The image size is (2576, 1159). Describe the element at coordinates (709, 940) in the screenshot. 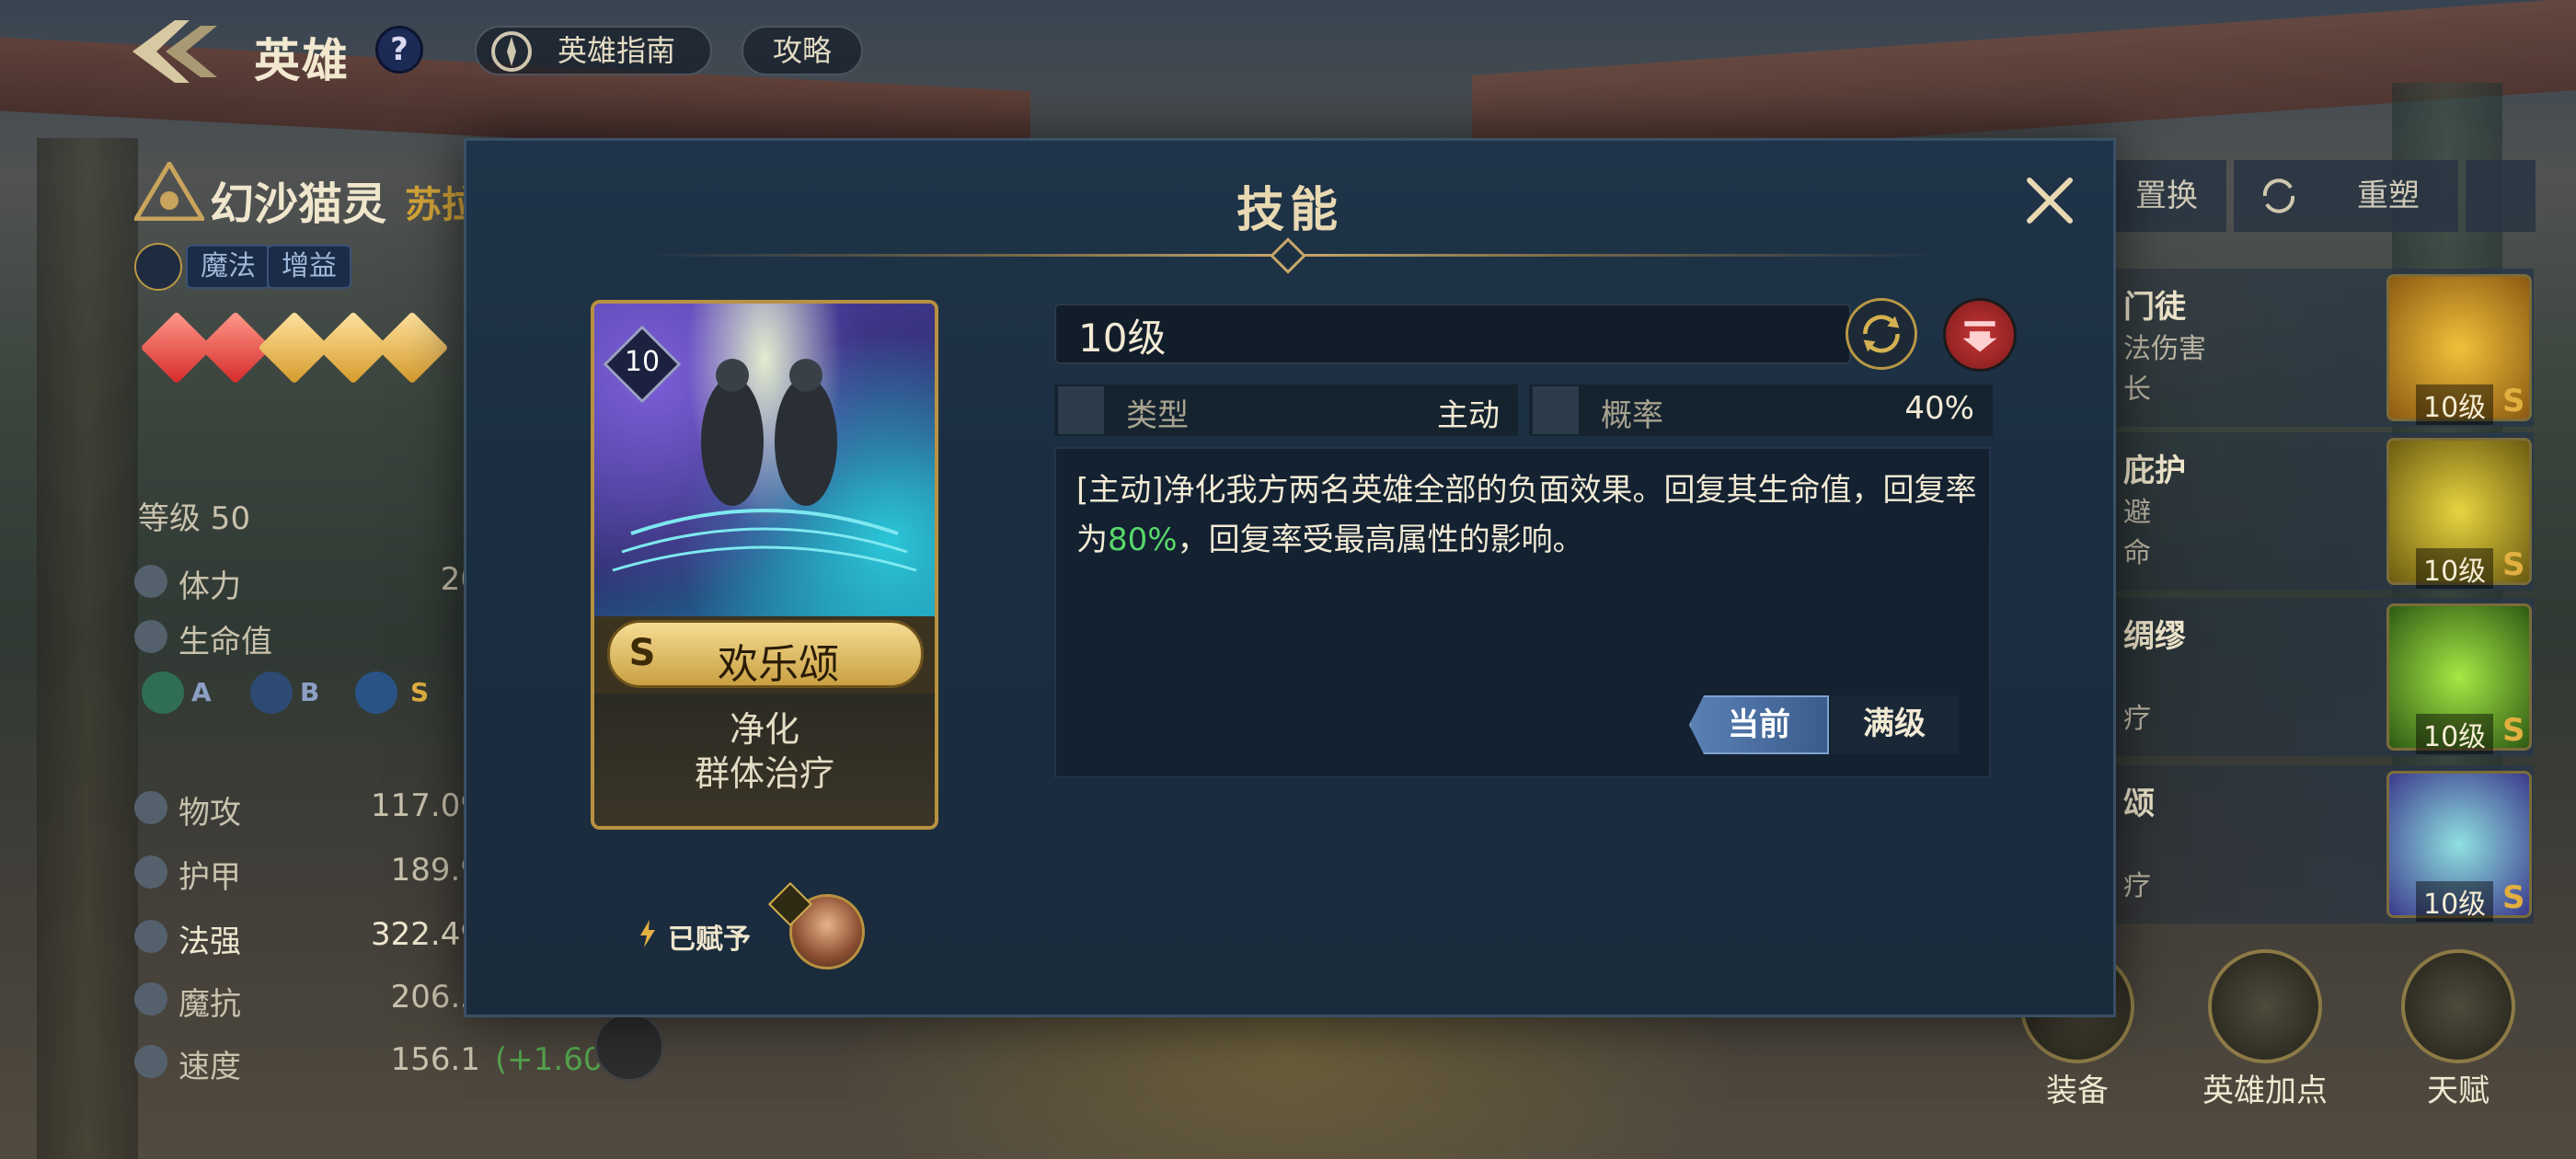

I see `assigned-label: 已赋予` at that location.